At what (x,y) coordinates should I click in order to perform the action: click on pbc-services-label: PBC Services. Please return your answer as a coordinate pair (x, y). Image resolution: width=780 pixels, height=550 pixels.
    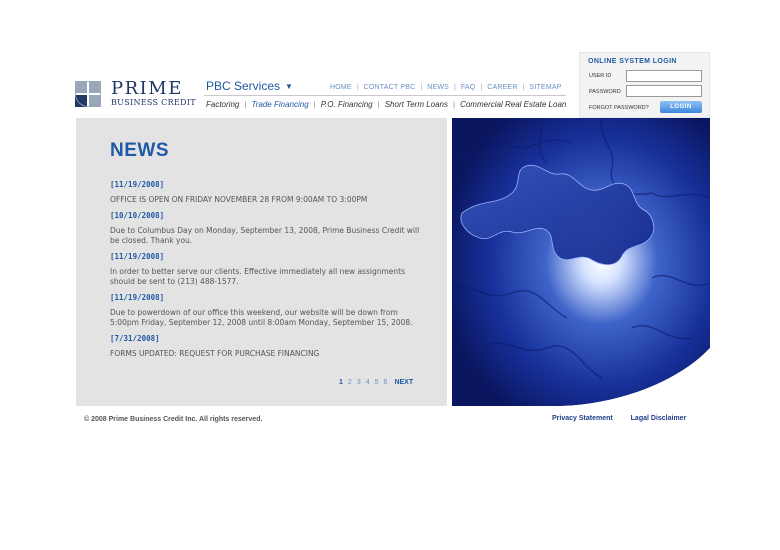
    Looking at the image, I should click on (243, 86).